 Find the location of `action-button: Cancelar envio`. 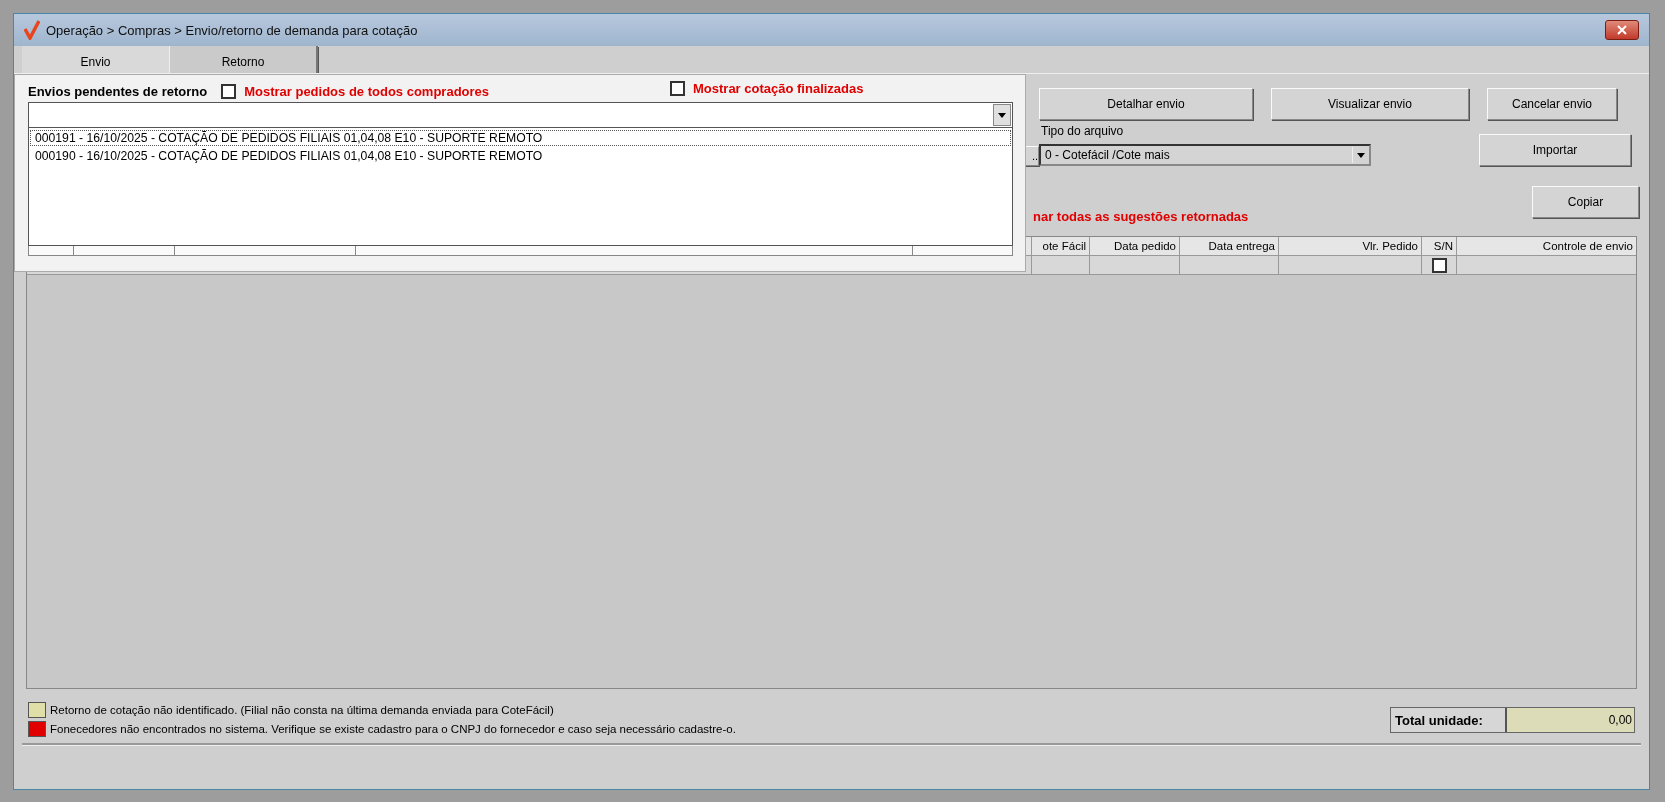

action-button: Cancelar envio is located at coordinates (1552, 104).